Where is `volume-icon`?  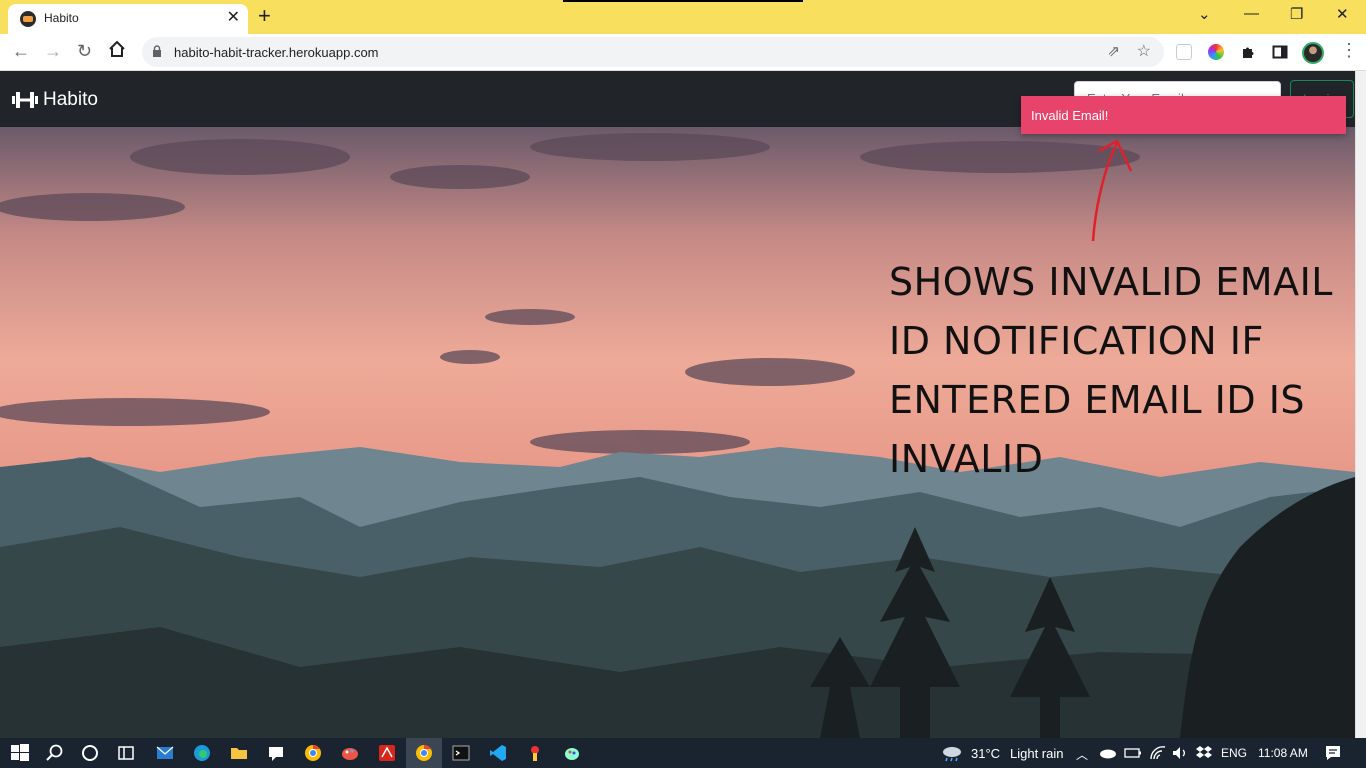 volume-icon is located at coordinates (1180, 753).